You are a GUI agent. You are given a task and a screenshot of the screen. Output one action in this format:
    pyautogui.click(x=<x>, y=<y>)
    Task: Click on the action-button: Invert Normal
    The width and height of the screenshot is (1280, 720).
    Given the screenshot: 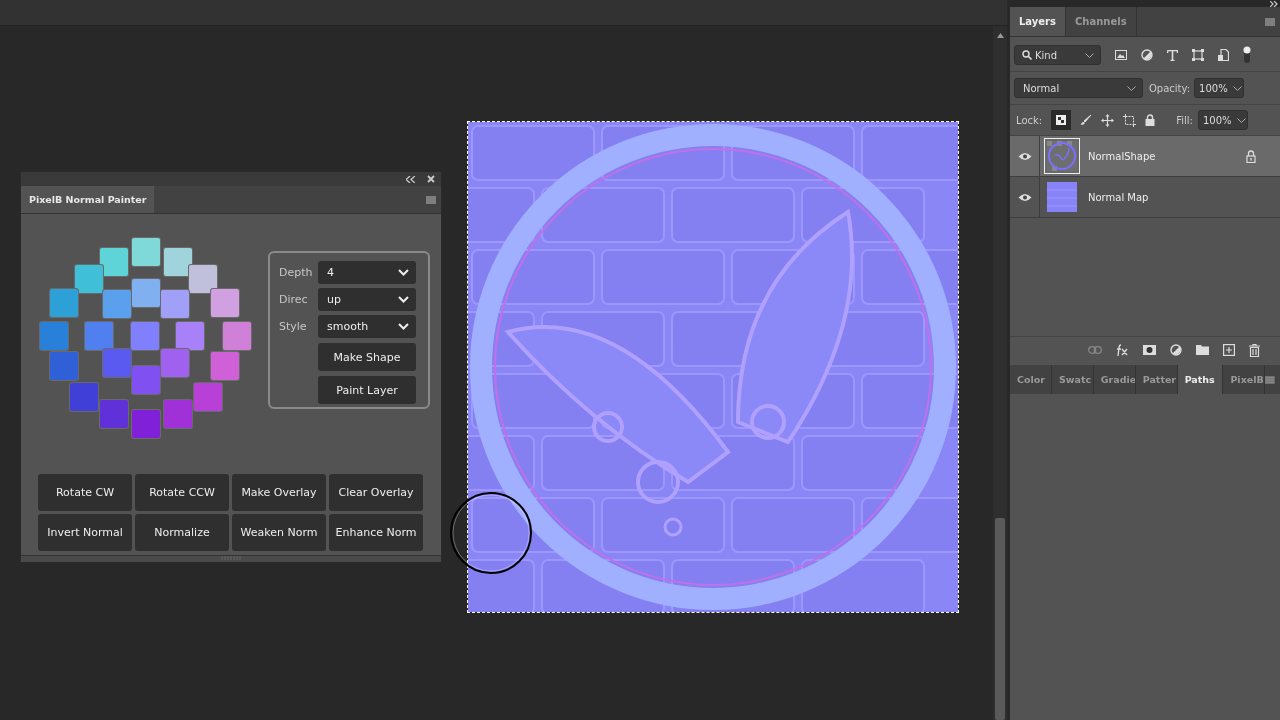 What is the action you would take?
    pyautogui.click(x=85, y=532)
    